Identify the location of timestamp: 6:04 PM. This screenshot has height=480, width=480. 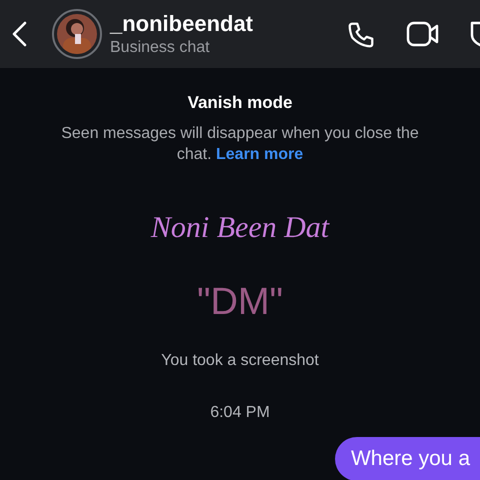
(240, 412).